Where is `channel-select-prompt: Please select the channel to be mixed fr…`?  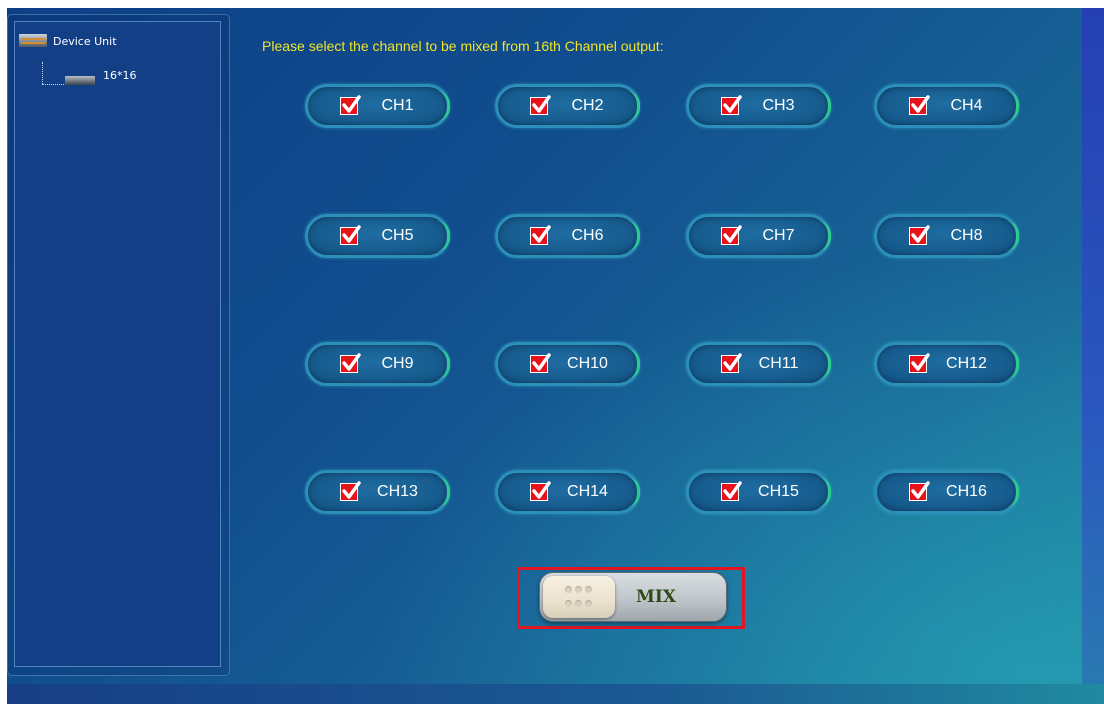
channel-select-prompt: Please select the channel to be mixed fr… is located at coordinates (463, 46).